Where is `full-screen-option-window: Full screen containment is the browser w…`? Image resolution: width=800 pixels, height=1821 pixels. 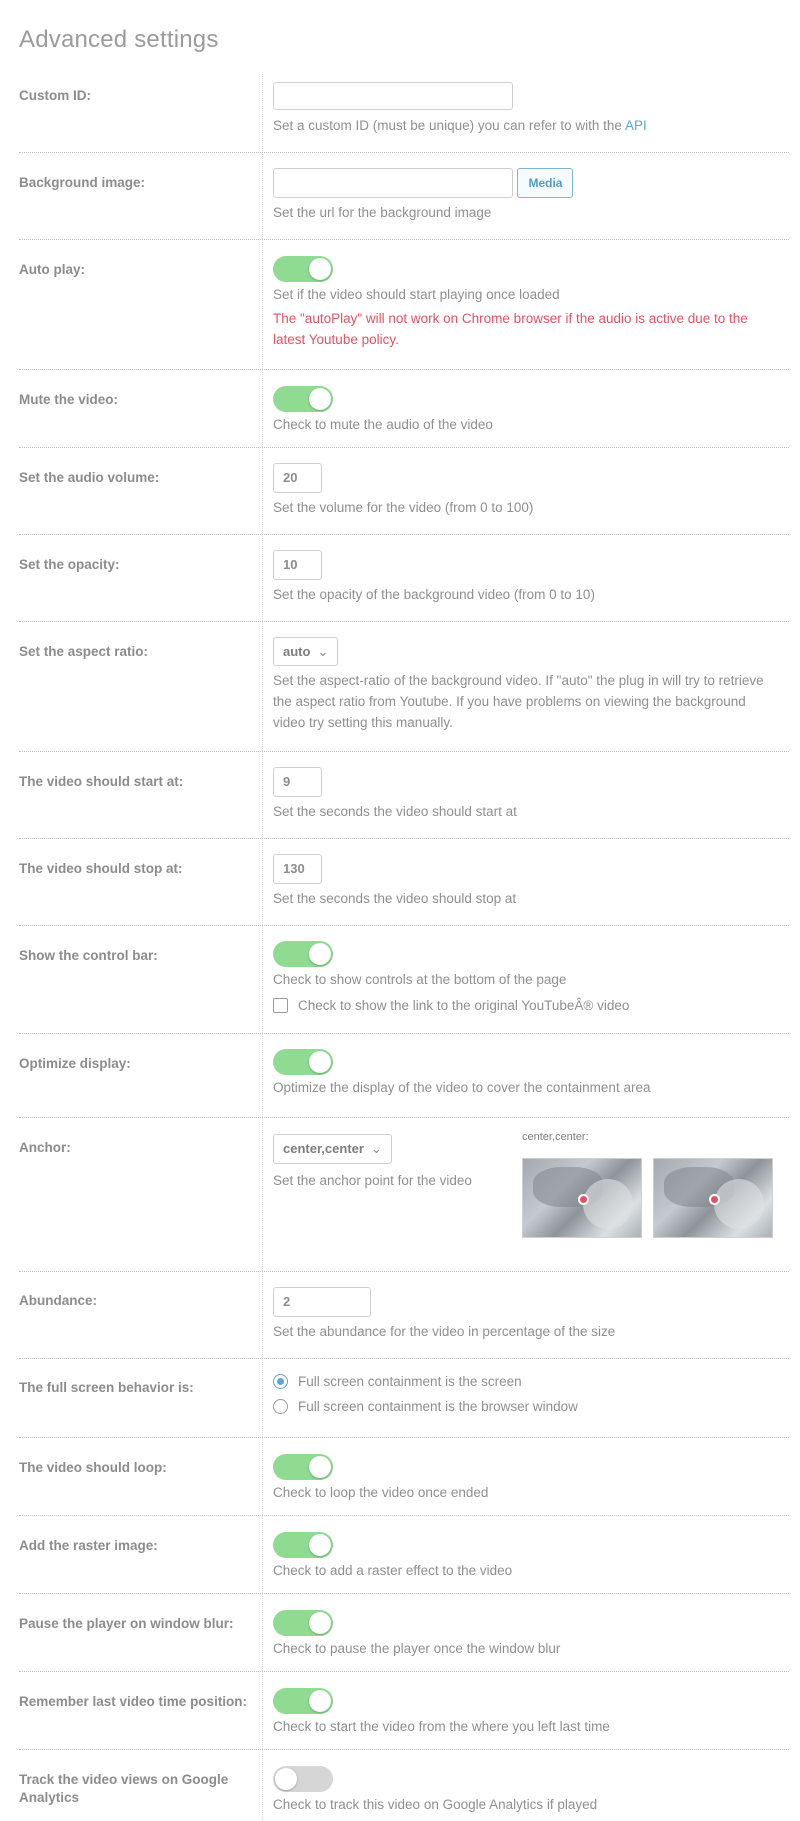 full-screen-option-window: Full screen containment is the browser w… is located at coordinates (425, 1406).